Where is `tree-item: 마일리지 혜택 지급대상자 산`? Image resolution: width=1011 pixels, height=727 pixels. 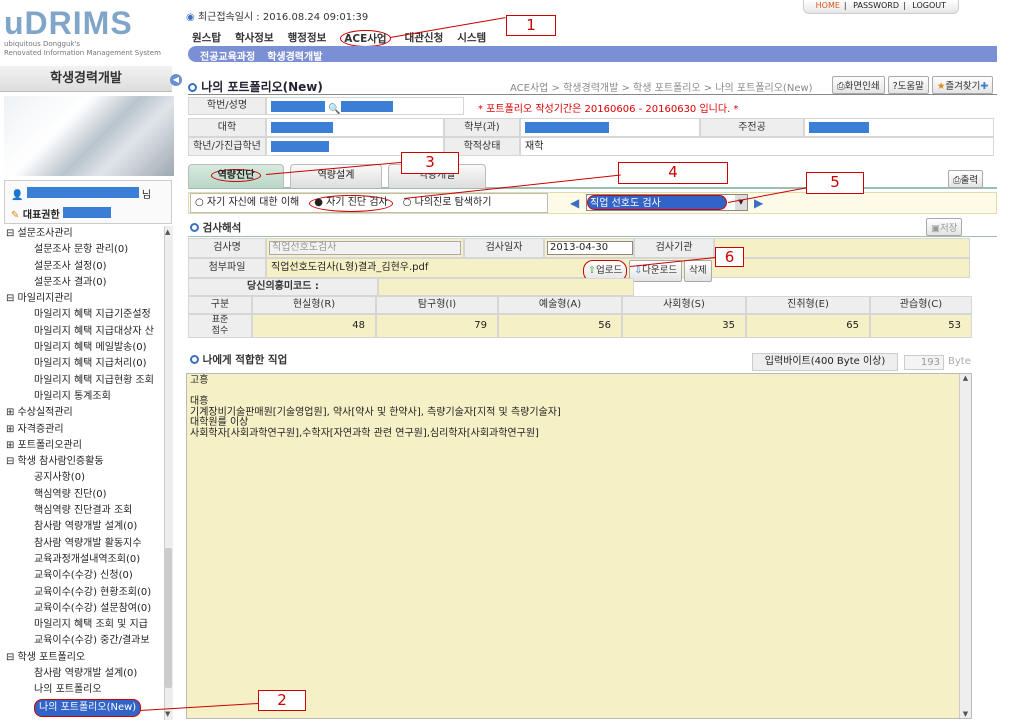
tree-item: 마일리지 혜택 지급대상자 산 is located at coordinates (84, 332).